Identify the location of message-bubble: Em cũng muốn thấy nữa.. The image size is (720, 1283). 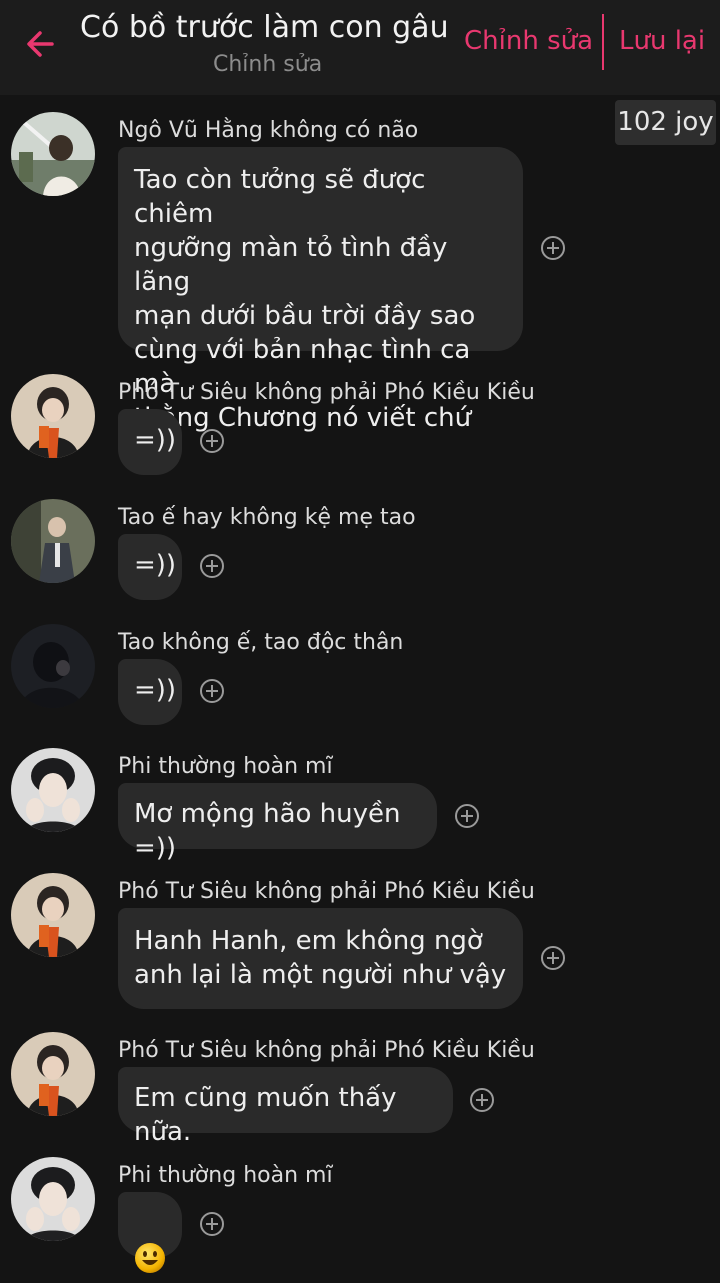
(285, 1107).